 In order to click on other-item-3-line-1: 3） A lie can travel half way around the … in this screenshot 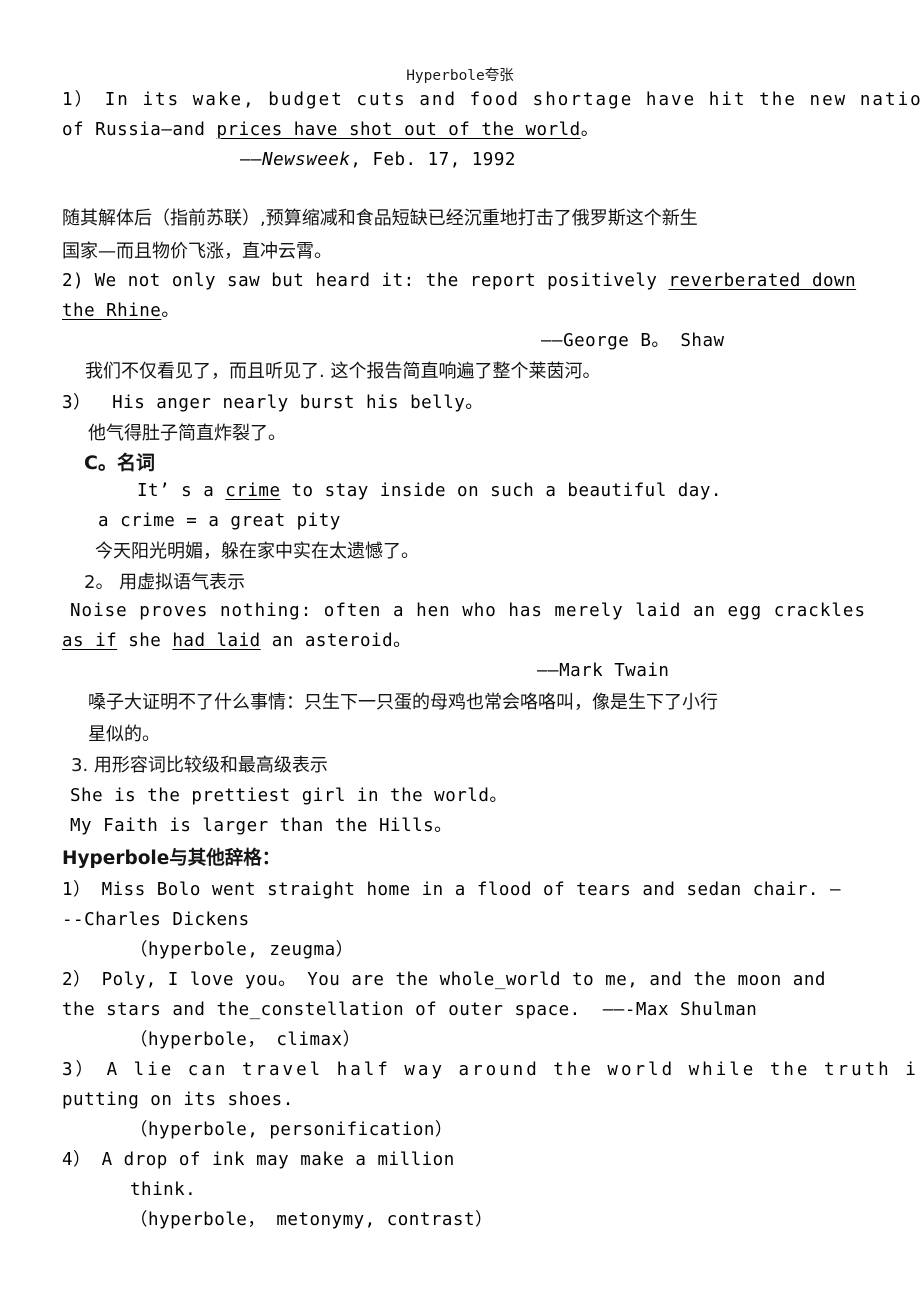, I will do `click(491, 1070)`.